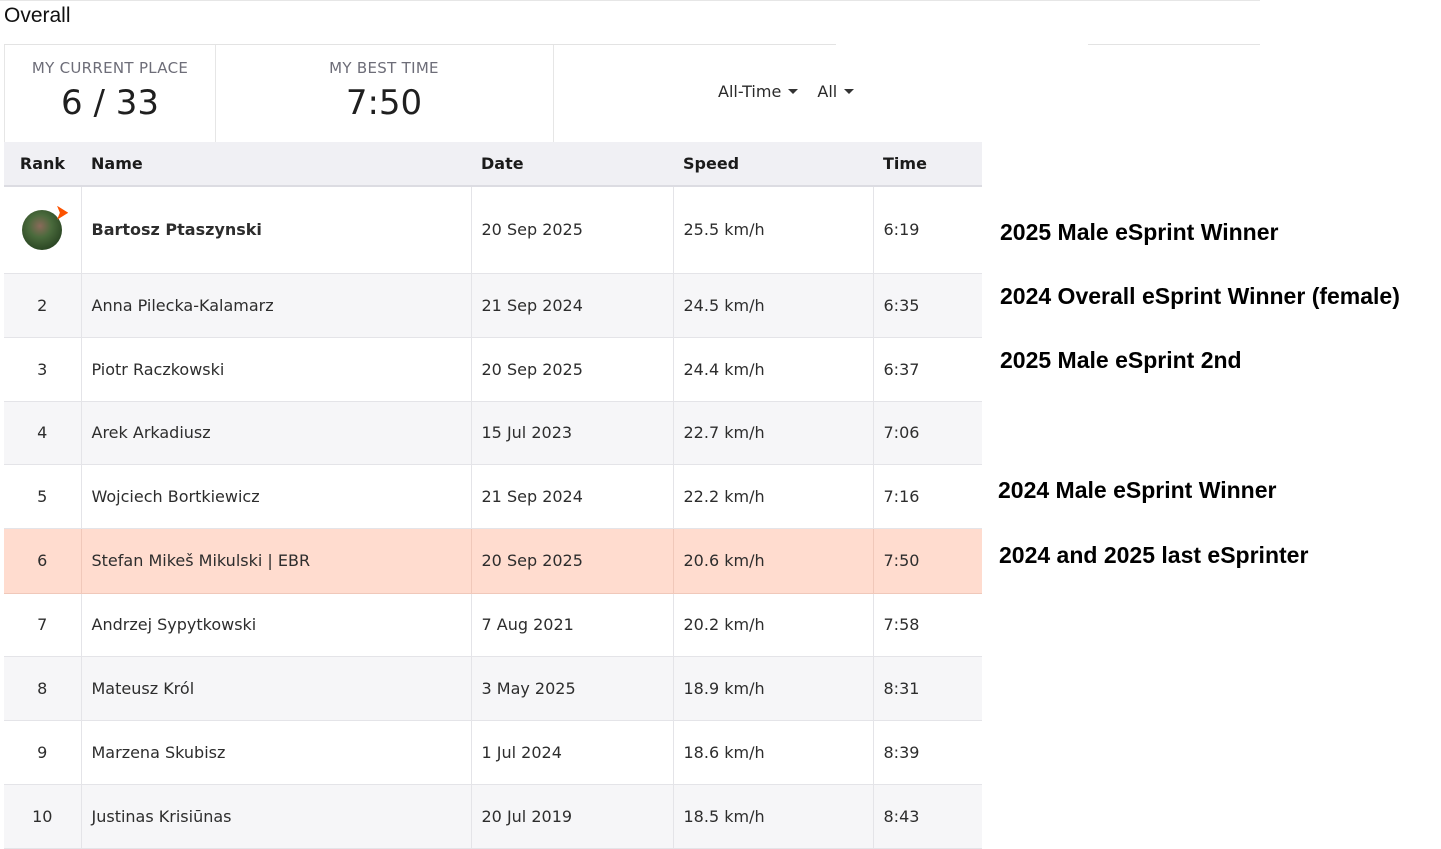  I want to click on speed-cell: 20.6 km/h, so click(773, 561).